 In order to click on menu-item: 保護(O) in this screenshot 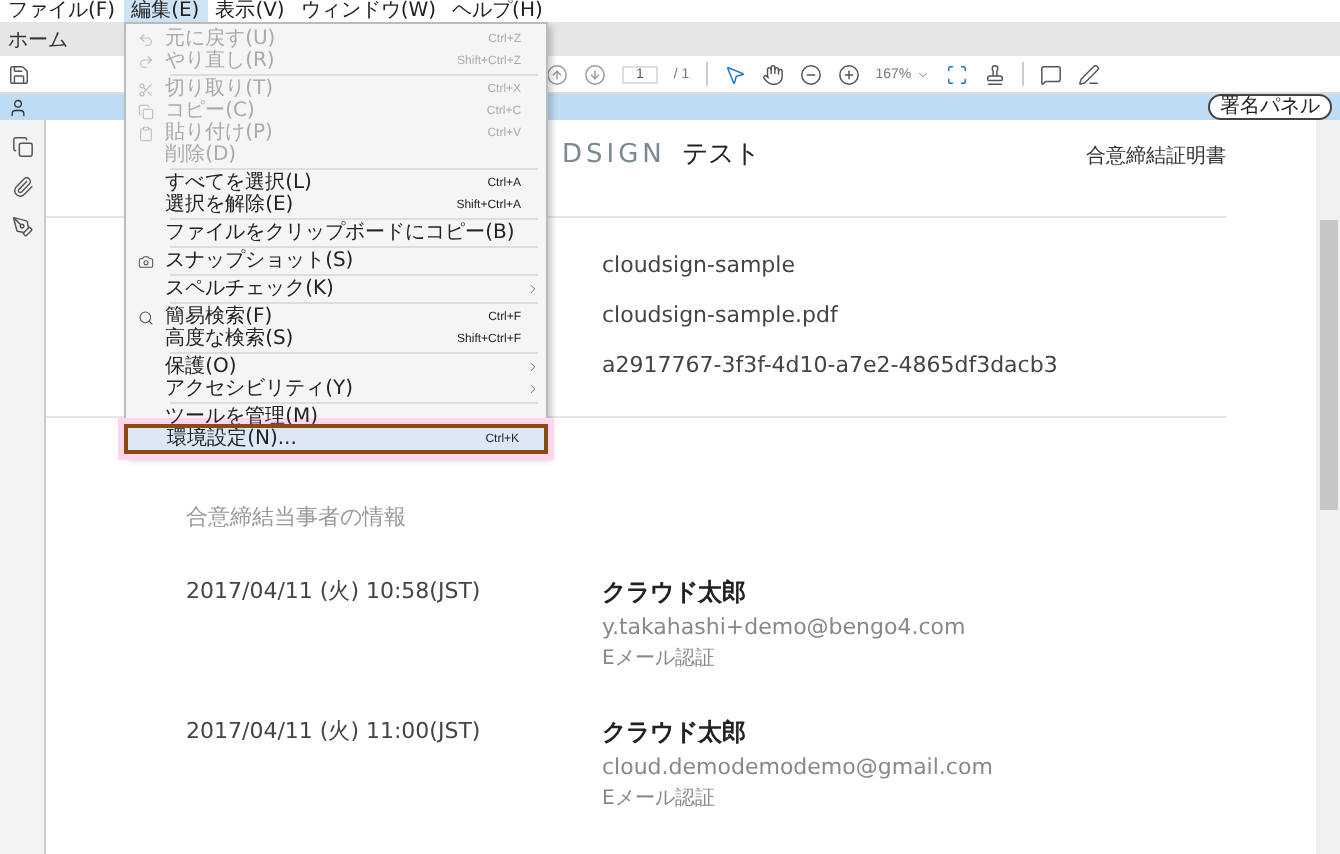, I will do `click(335, 367)`.